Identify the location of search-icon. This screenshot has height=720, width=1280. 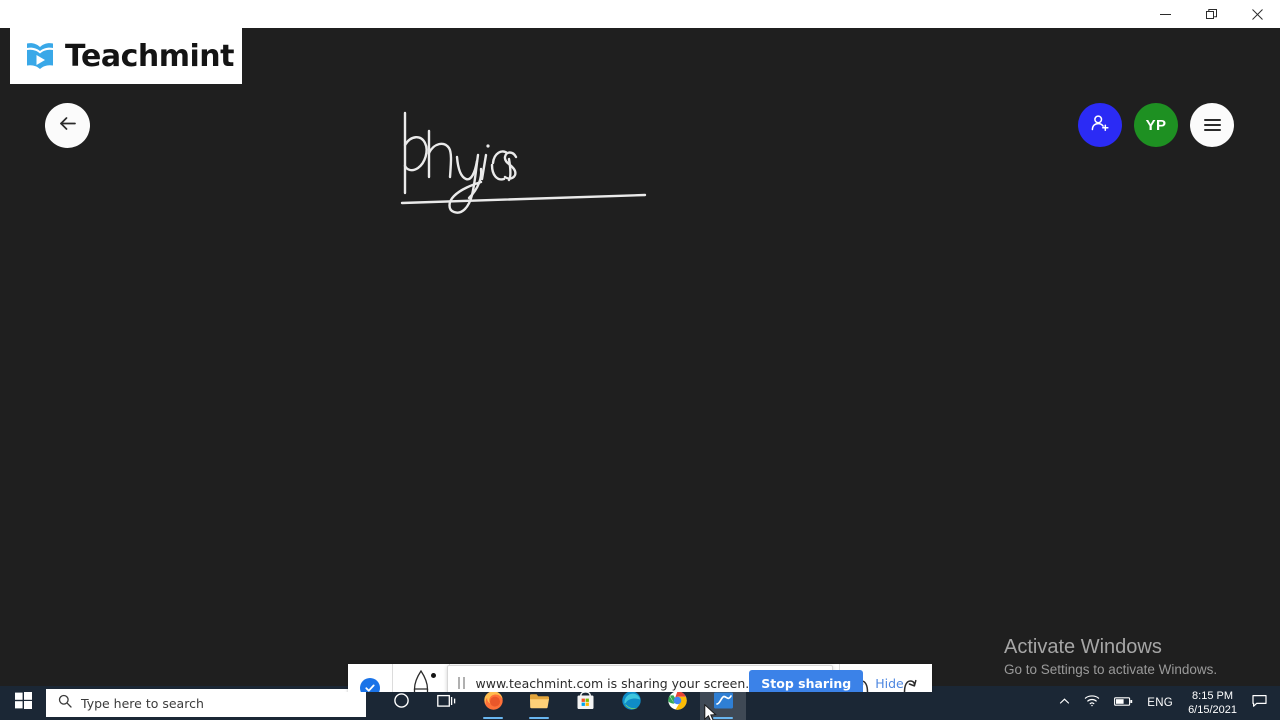
(65, 703).